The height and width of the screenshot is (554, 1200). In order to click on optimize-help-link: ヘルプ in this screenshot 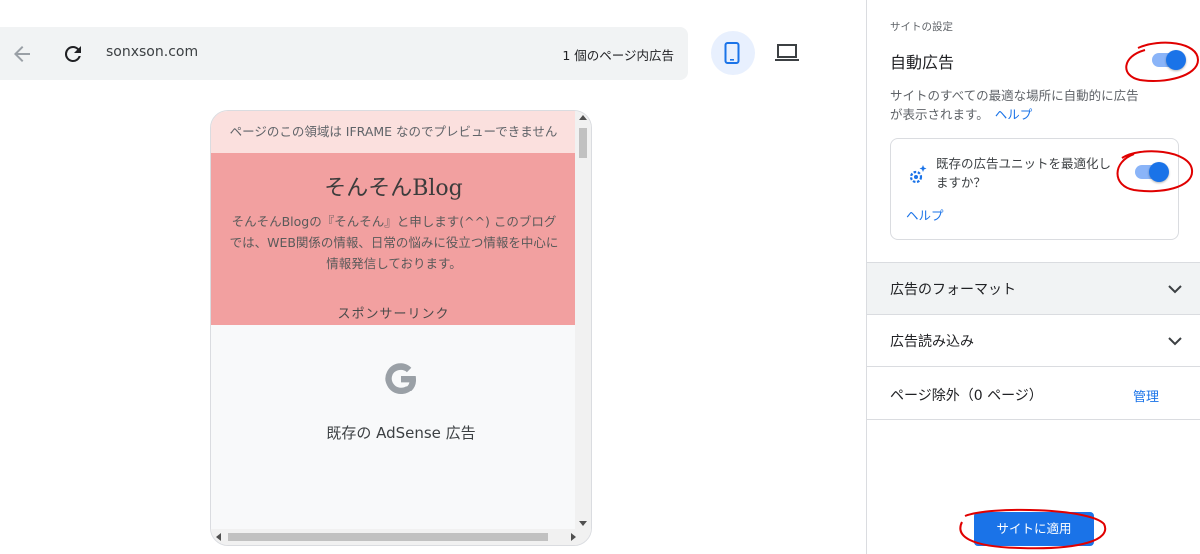, I will do `click(925, 214)`.